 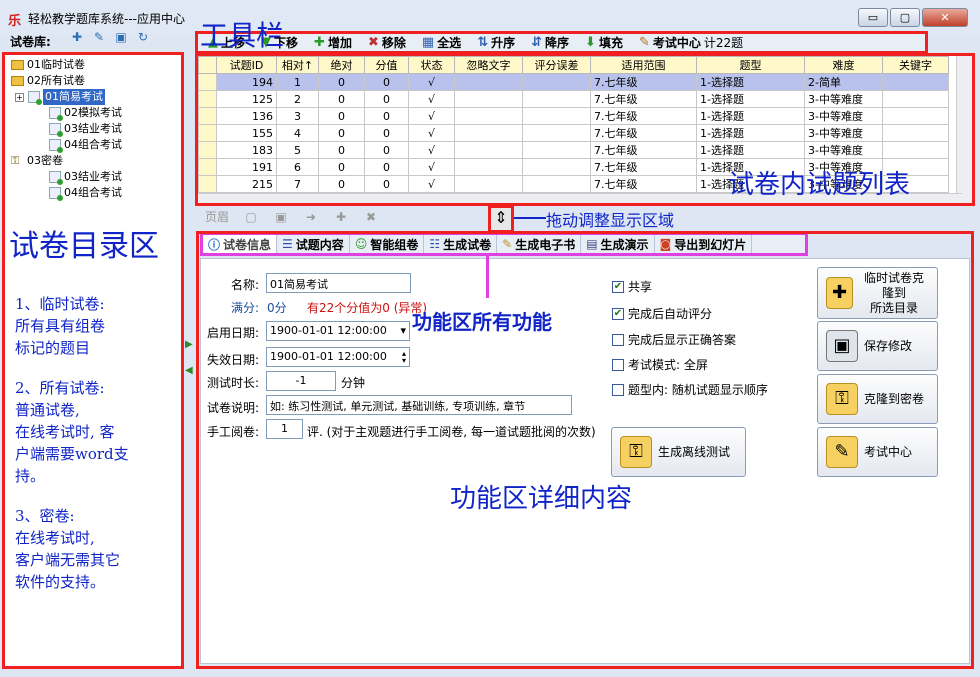 What do you see at coordinates (573, 150) in the screenshot?
I see `table-row: 183 5 0 0 √ 7.七年级 1-选择题 3-中等难度` at bounding box center [573, 150].